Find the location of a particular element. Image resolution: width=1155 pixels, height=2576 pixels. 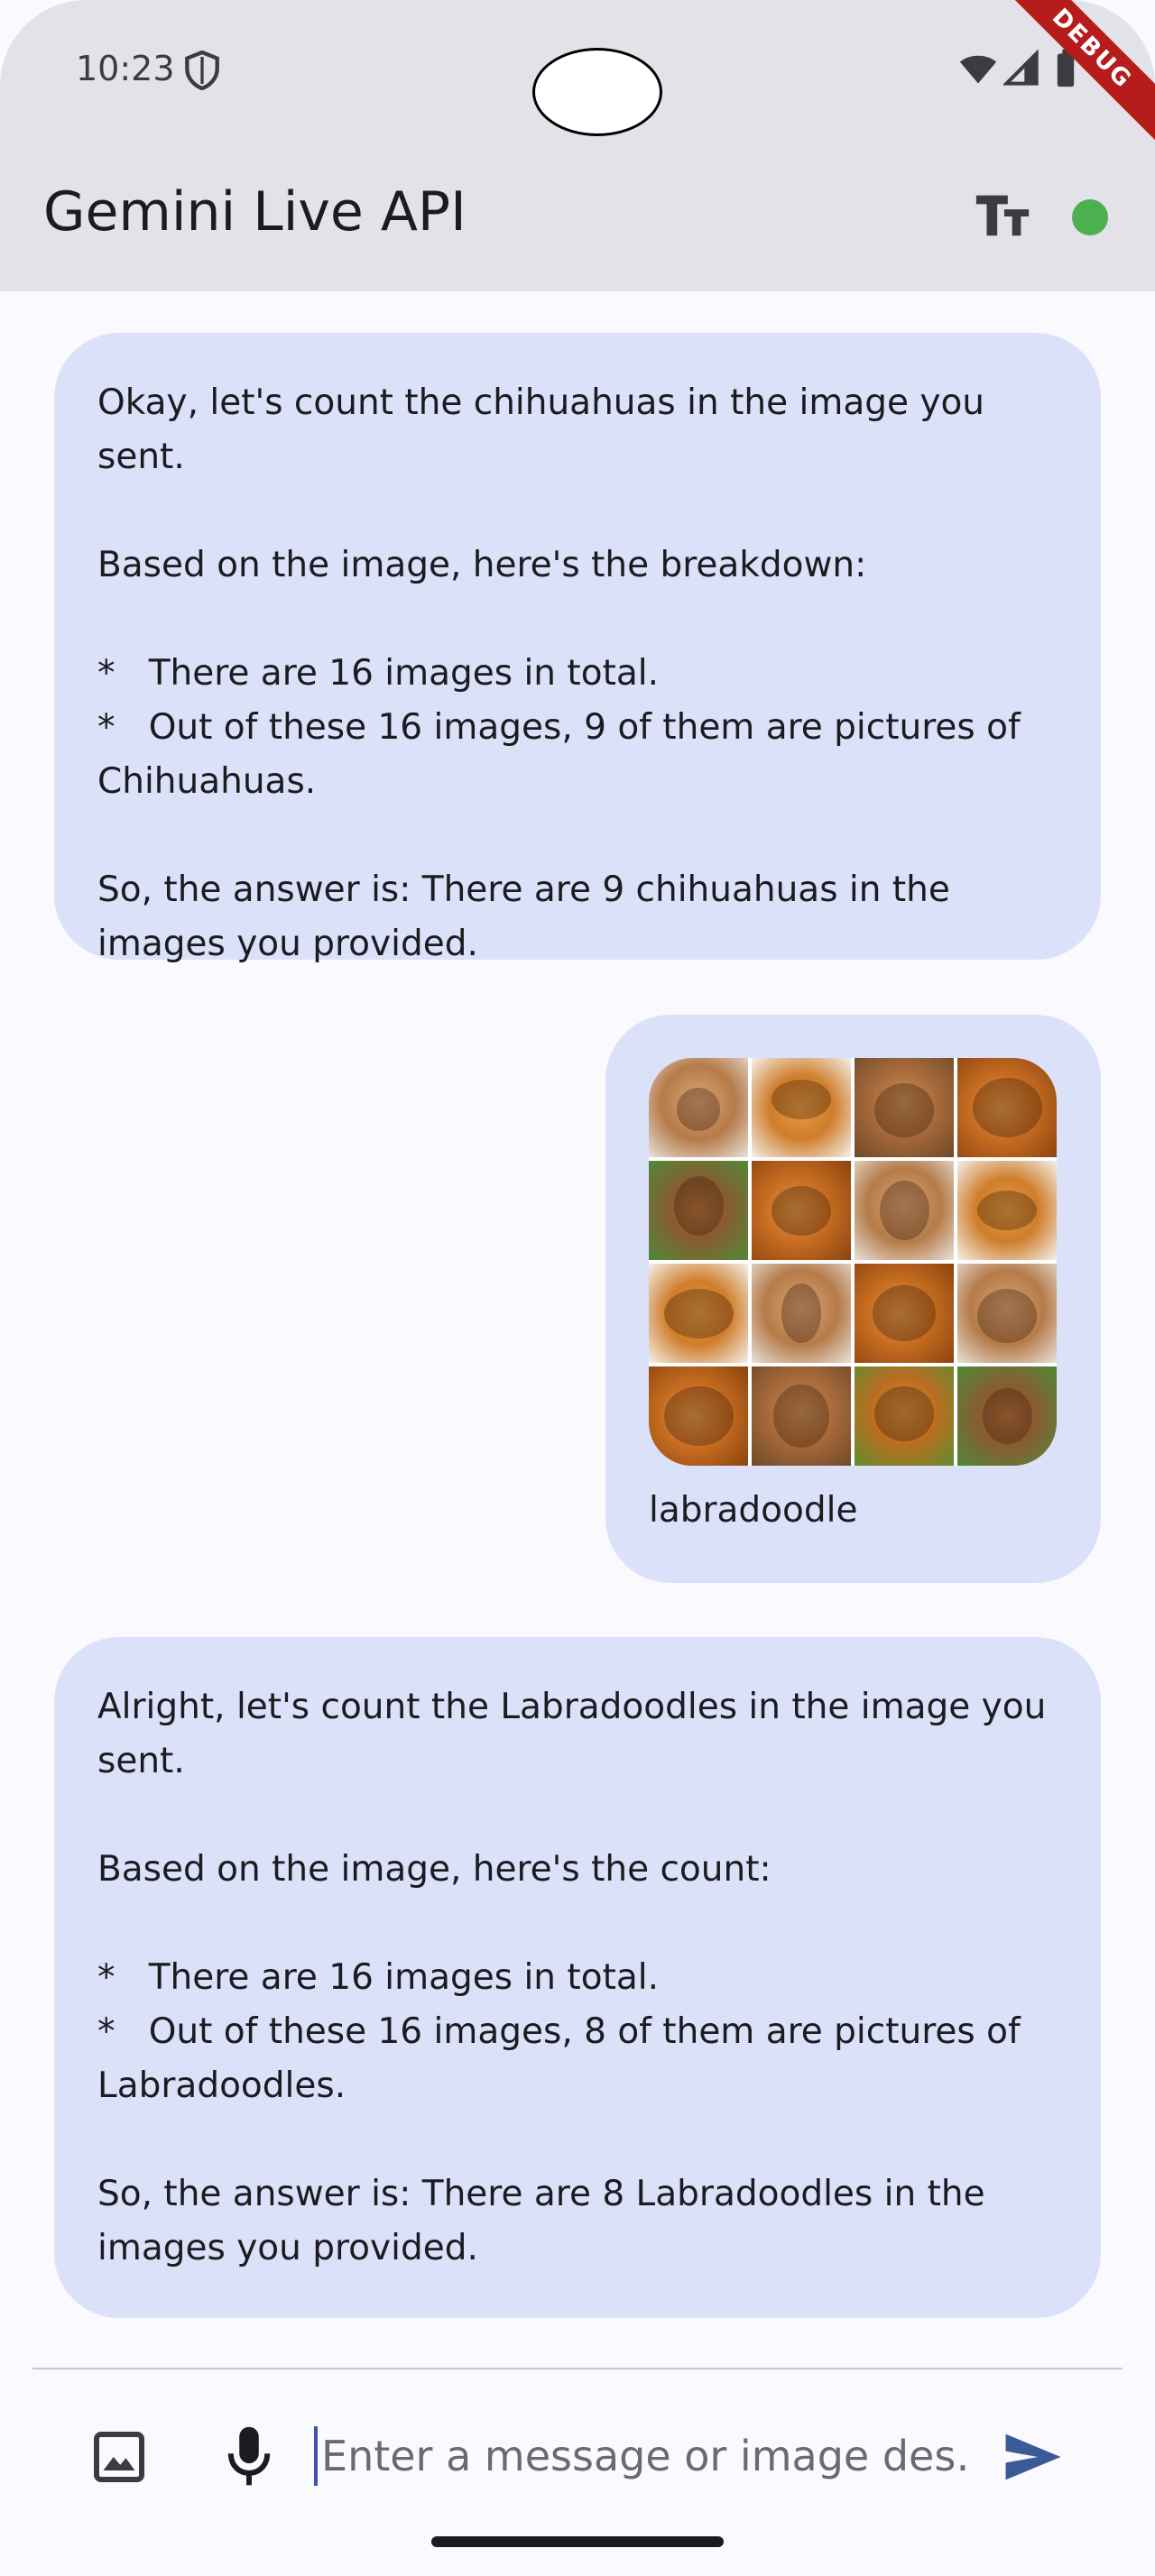

microphone-icon is located at coordinates (249, 2456).